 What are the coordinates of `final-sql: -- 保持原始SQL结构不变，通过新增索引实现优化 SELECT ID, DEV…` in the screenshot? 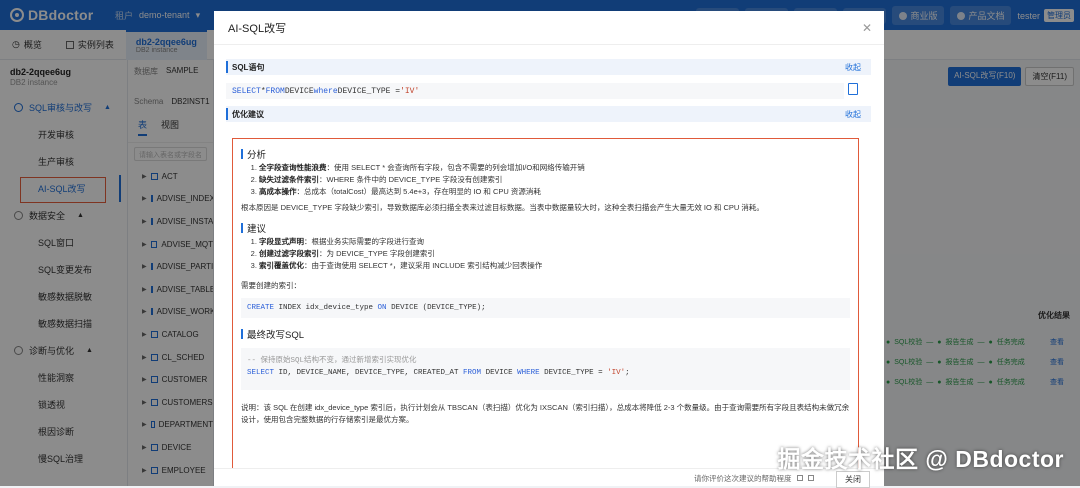 It's located at (545, 369).